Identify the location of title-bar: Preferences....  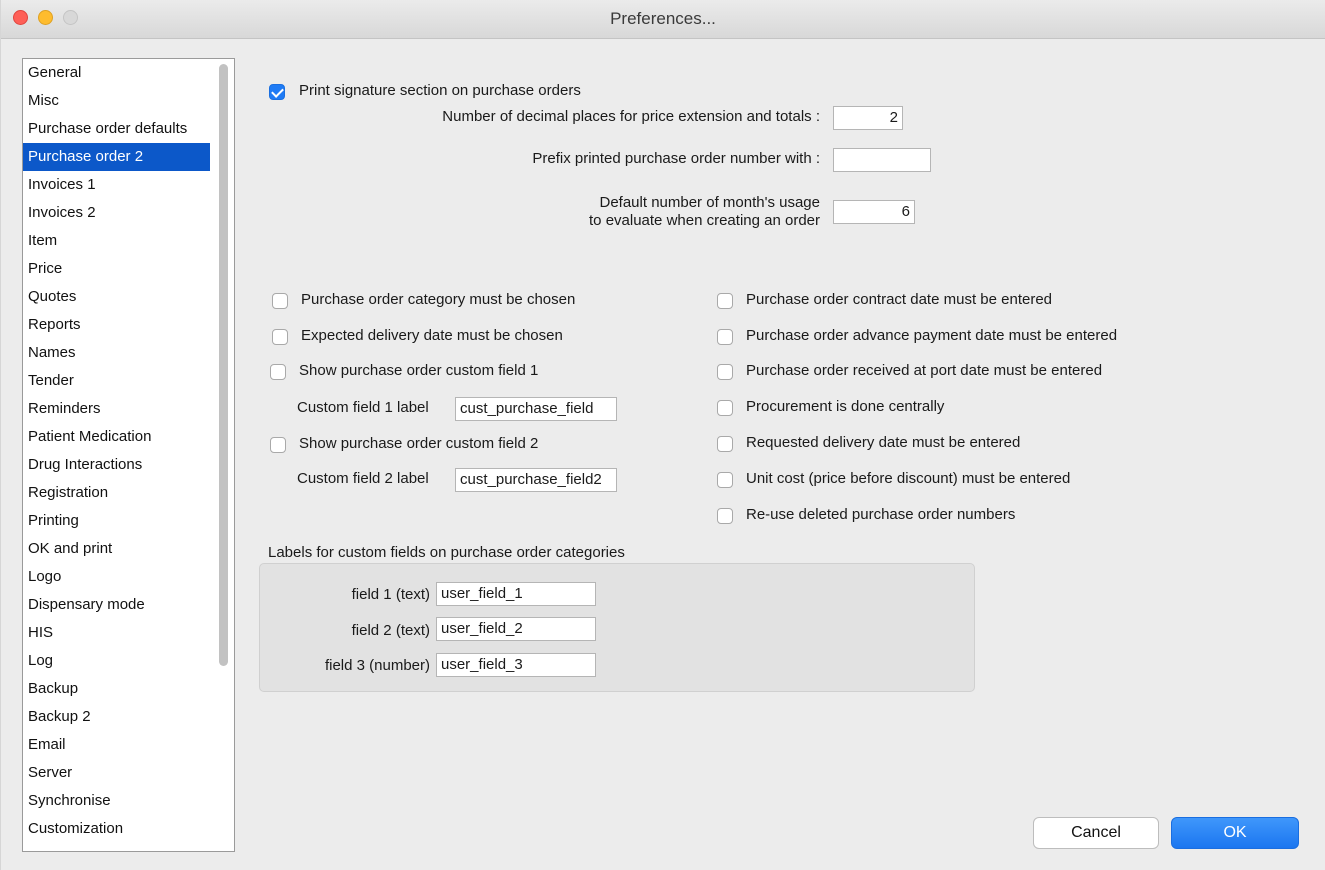
(663, 19).